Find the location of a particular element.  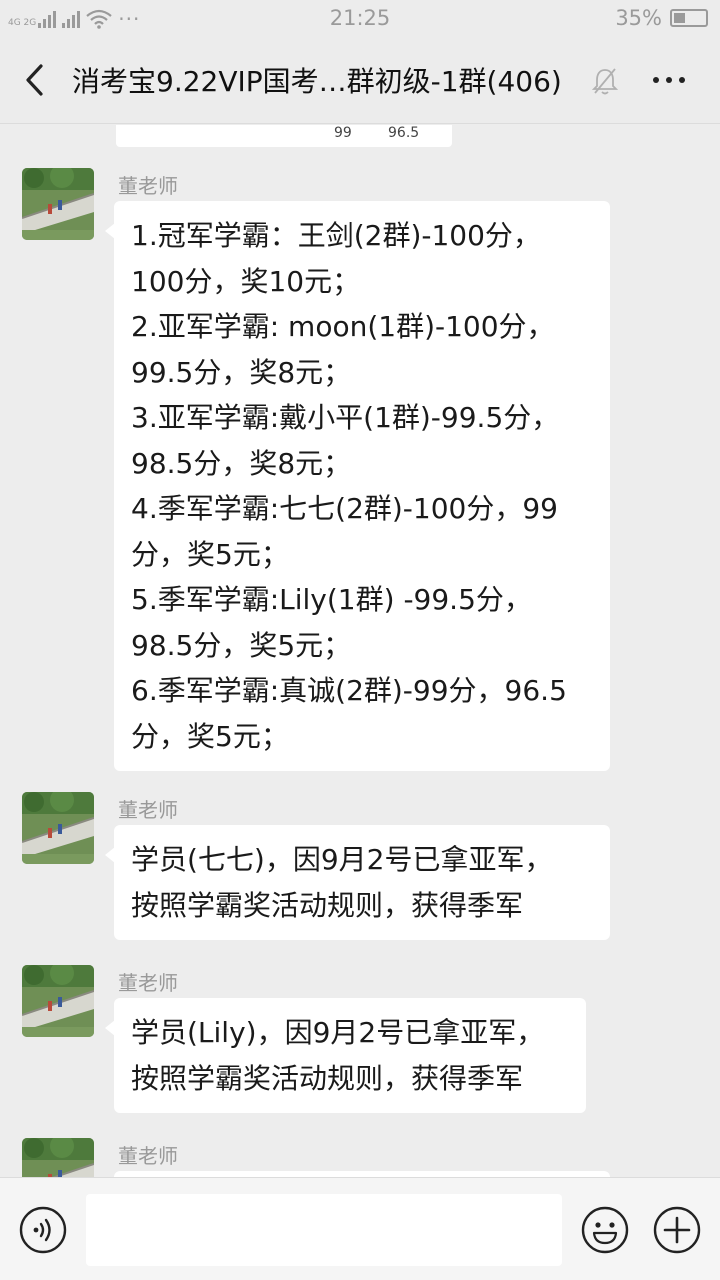

message-line: 学员(Lily)，因9月2号已拿亚军， is located at coordinates (338, 1032).